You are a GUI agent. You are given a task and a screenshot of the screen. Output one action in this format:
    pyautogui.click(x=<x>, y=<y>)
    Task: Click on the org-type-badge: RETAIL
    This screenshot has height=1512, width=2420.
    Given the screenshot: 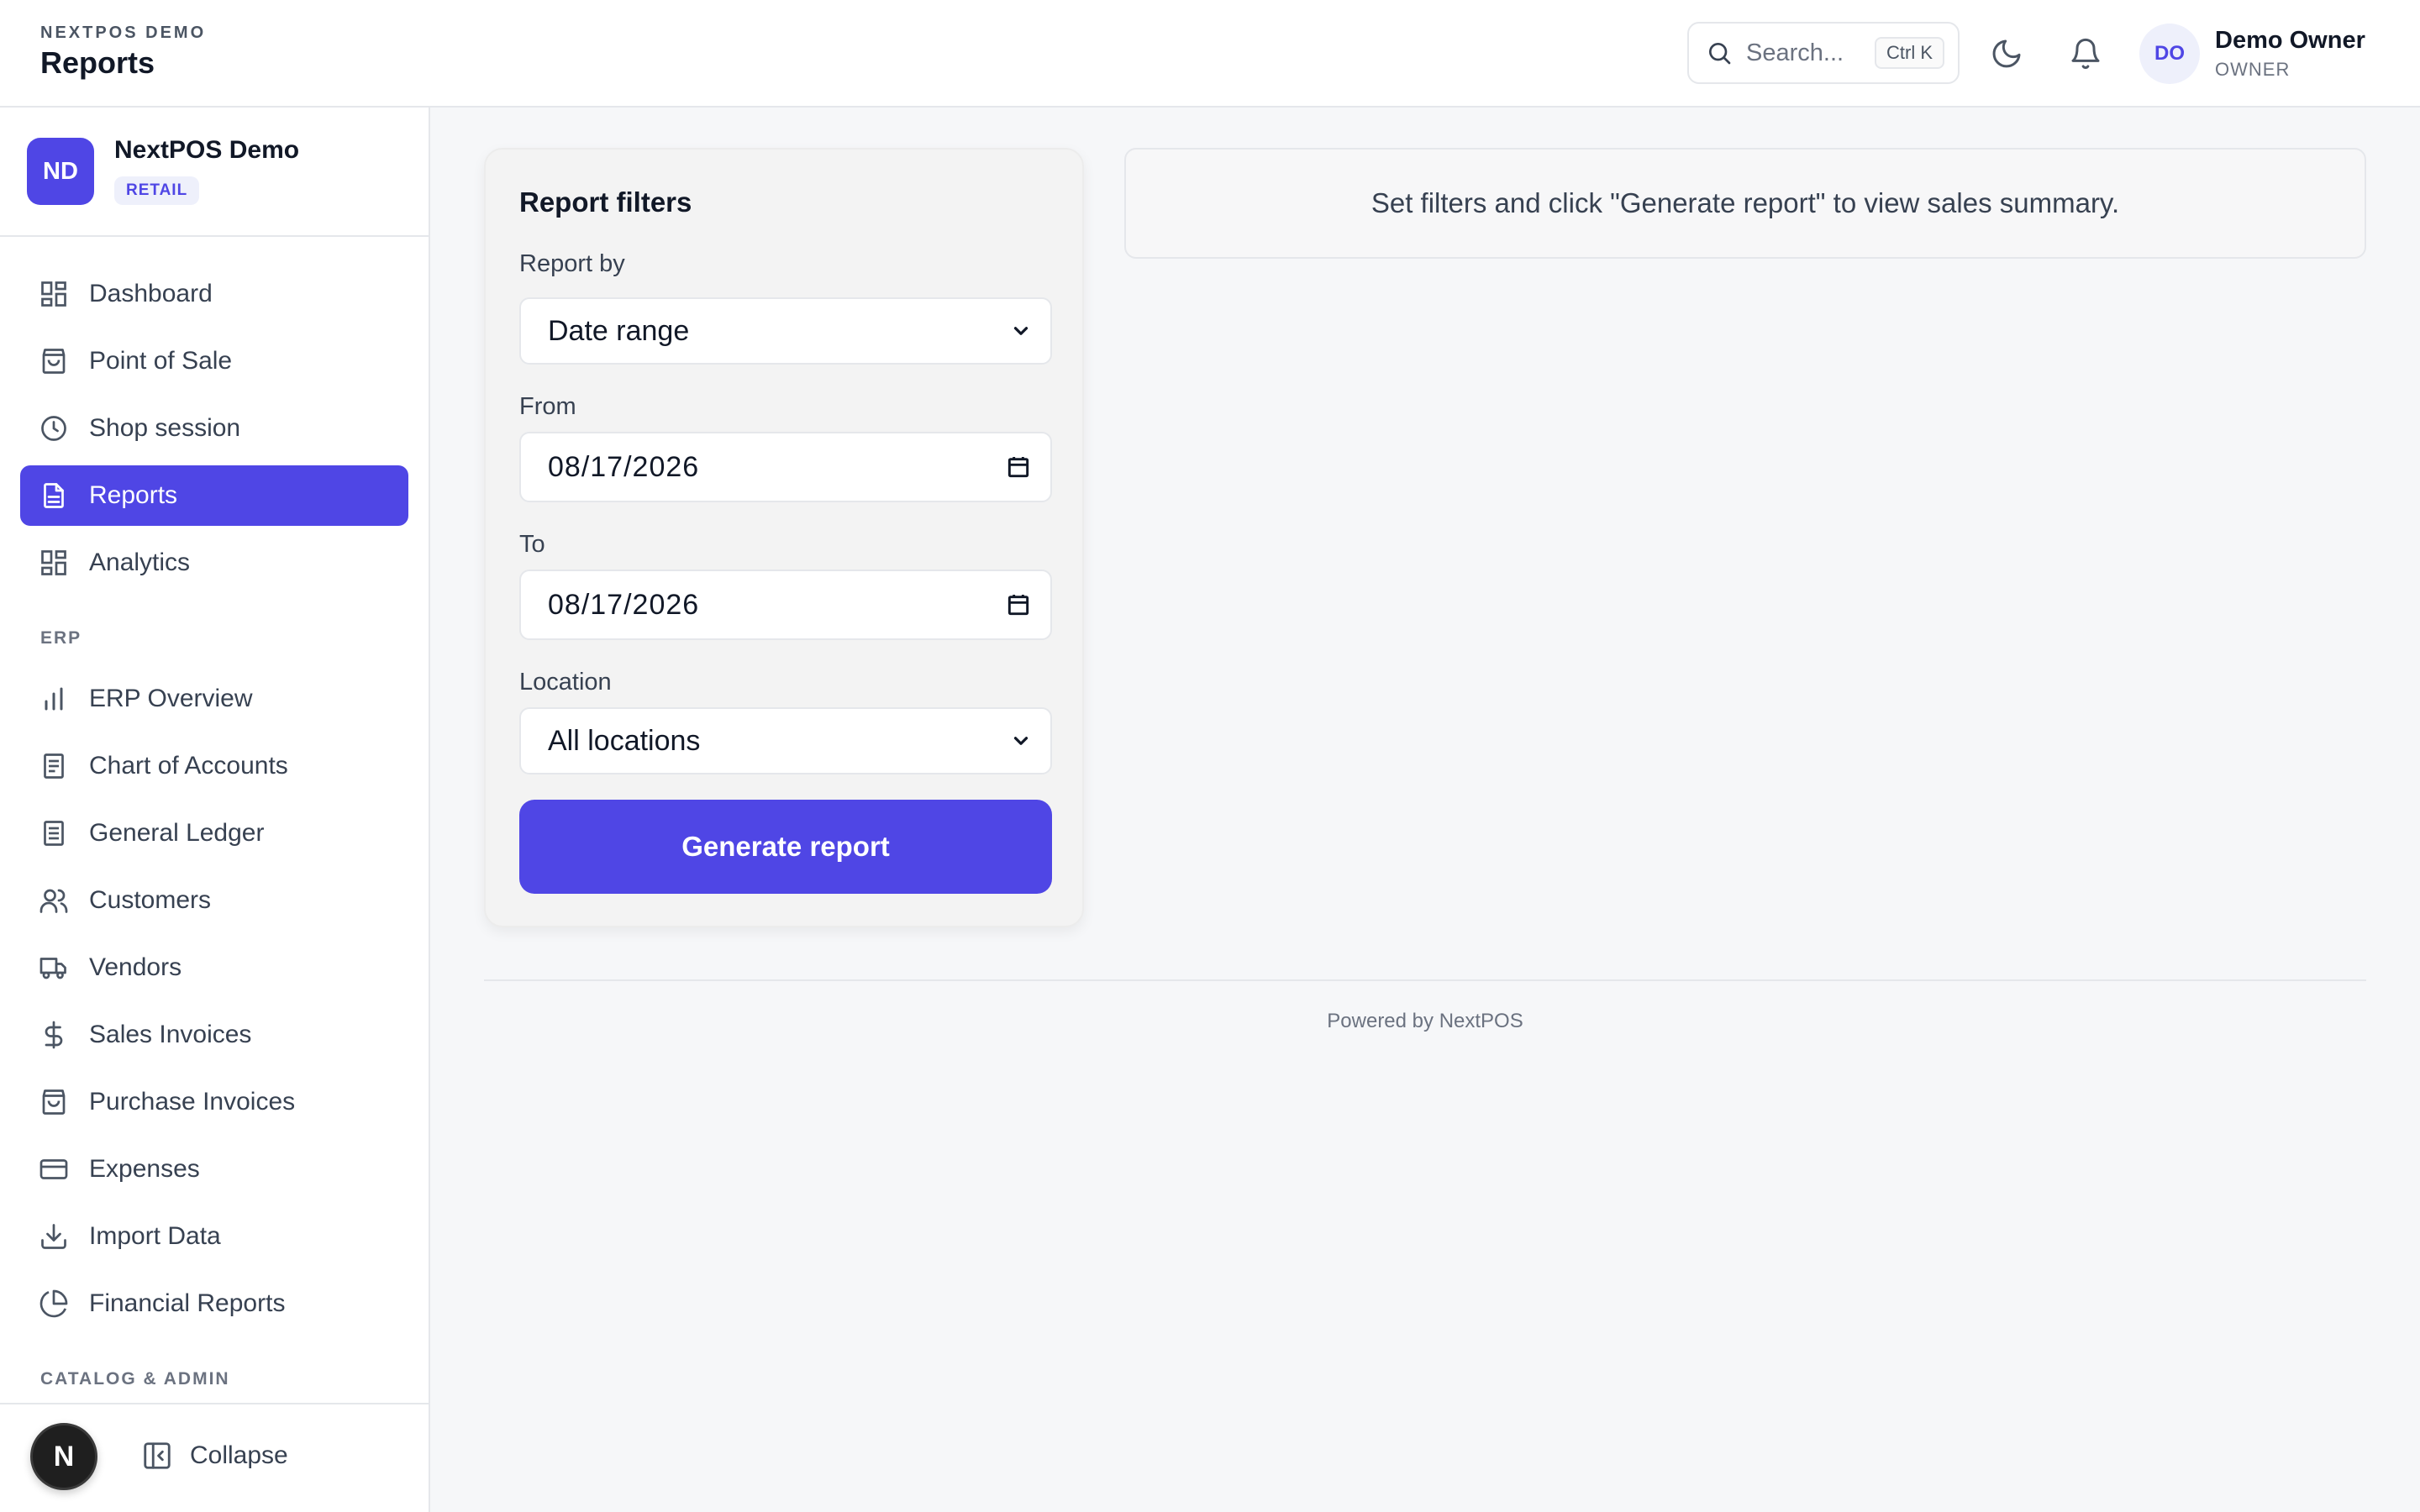 What is the action you would take?
    pyautogui.click(x=157, y=190)
    